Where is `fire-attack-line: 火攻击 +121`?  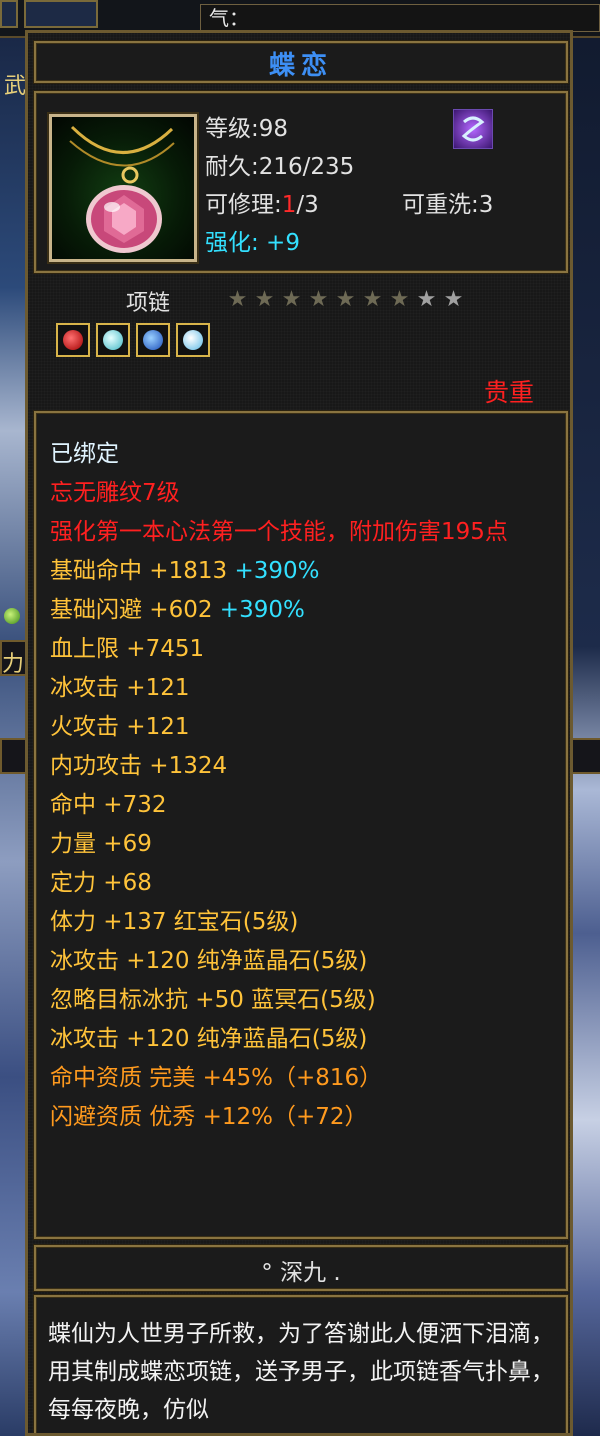 fire-attack-line: 火攻击 +121 is located at coordinates (120, 727).